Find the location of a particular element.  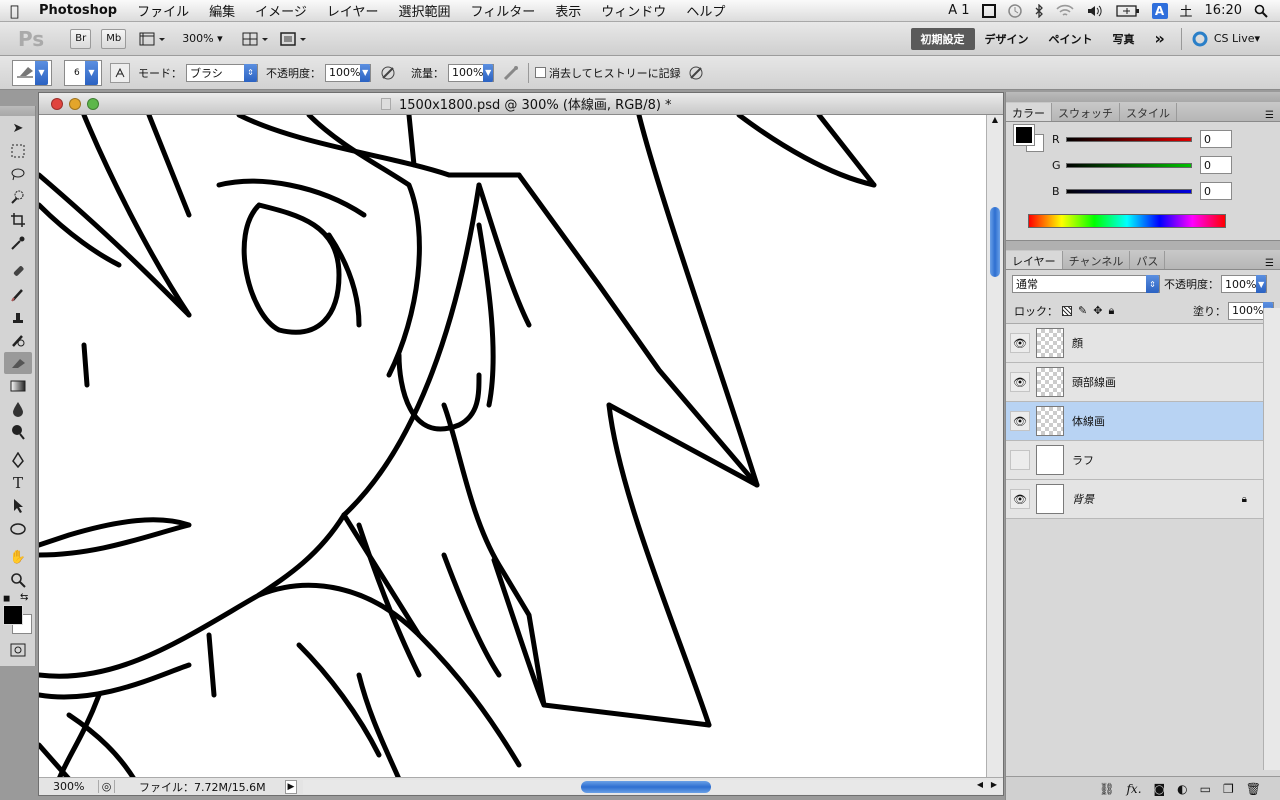

adobe-updater-icon: A 1 is located at coordinates (958, 10).